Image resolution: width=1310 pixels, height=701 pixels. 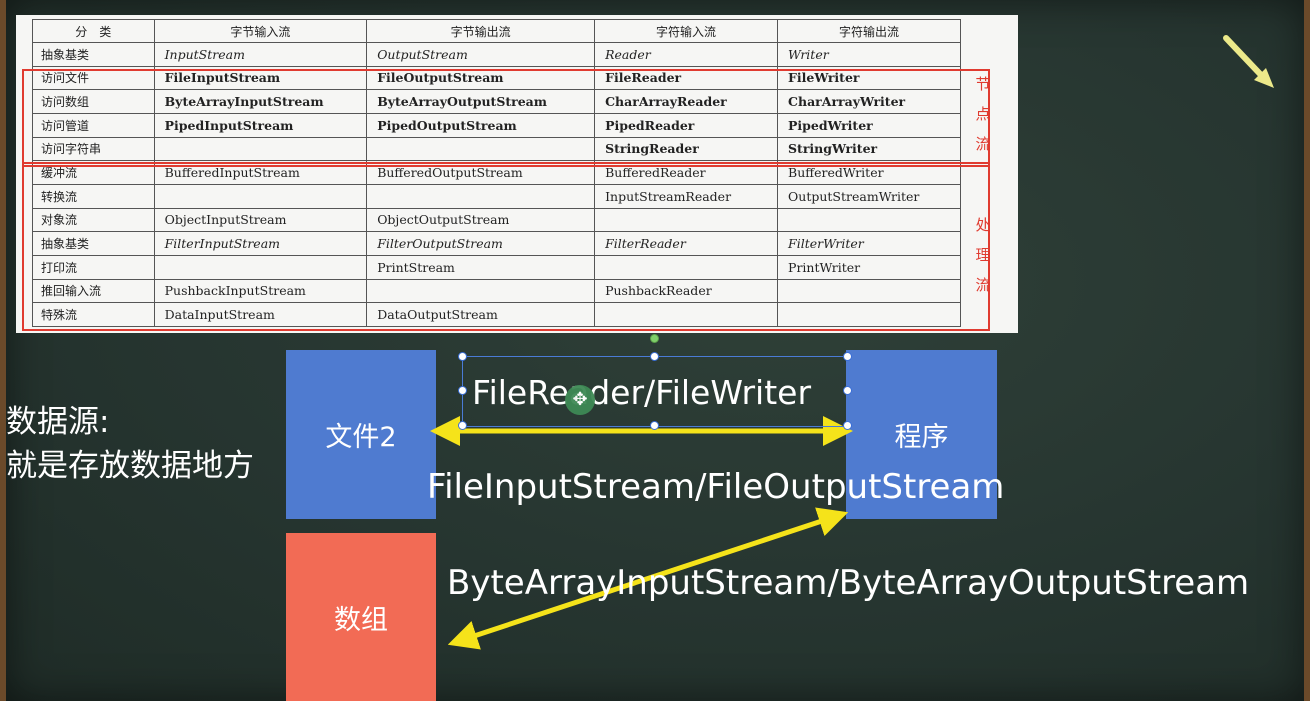 What do you see at coordinates (361, 434) in the screenshot?
I see `file-block: 文件2` at bounding box center [361, 434].